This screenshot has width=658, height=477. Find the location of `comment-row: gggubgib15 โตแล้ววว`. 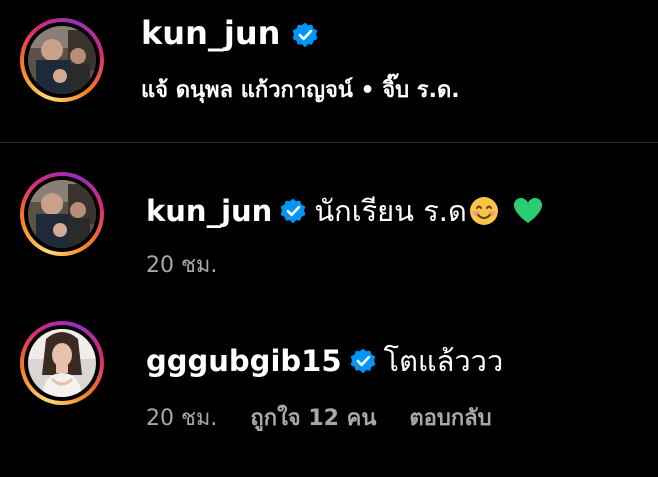

comment-row: gggubgib15 โตแล้ววว is located at coordinates (324, 361).